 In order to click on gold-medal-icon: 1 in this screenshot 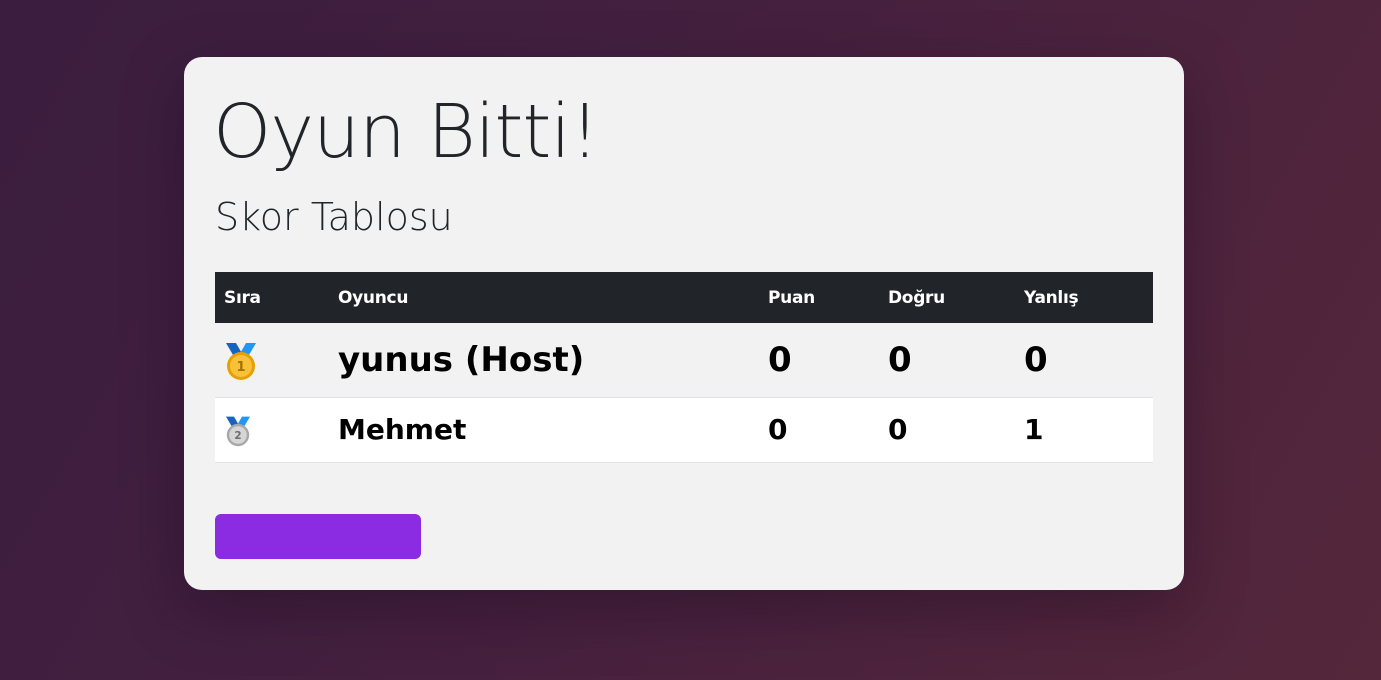, I will do `click(241, 361)`.